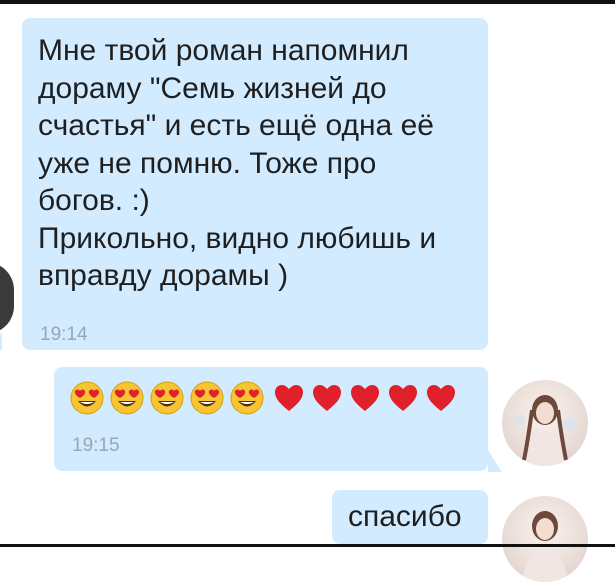 The image size is (615, 582). What do you see at coordinates (96, 445) in the screenshot?
I see `message-timestamp: 19:15` at bounding box center [96, 445].